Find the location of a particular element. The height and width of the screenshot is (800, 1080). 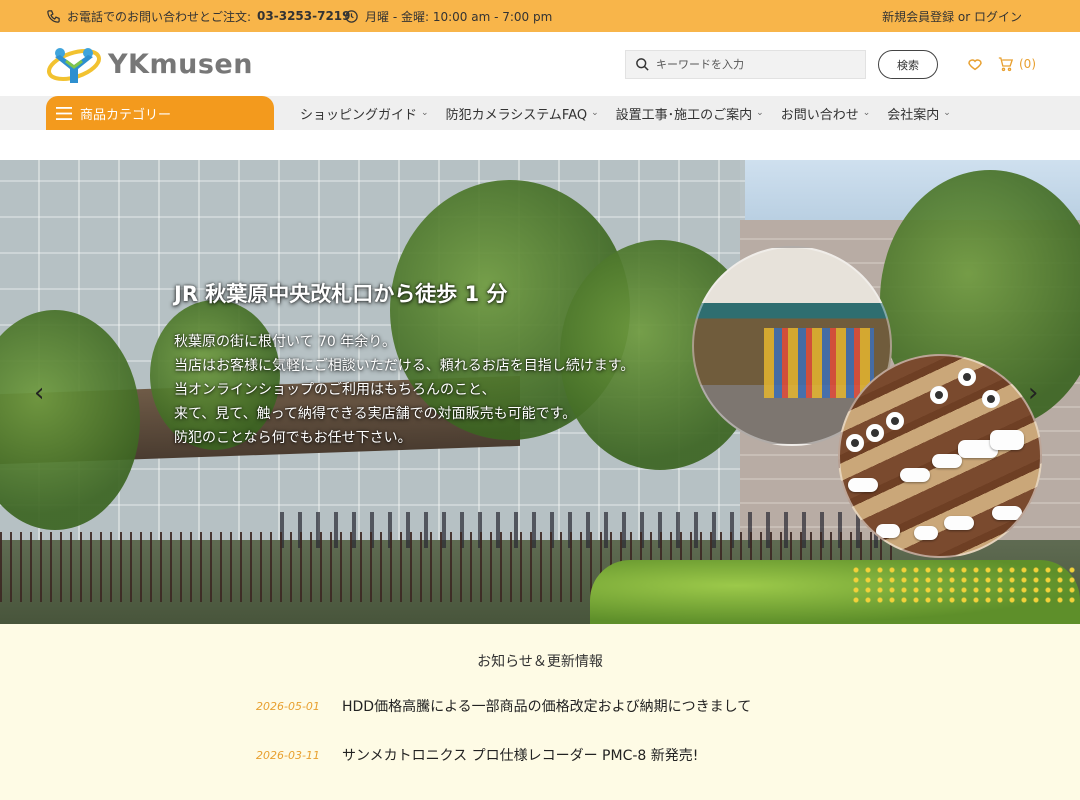

category-menu-label: 商品カテゴリー is located at coordinates (126, 115).